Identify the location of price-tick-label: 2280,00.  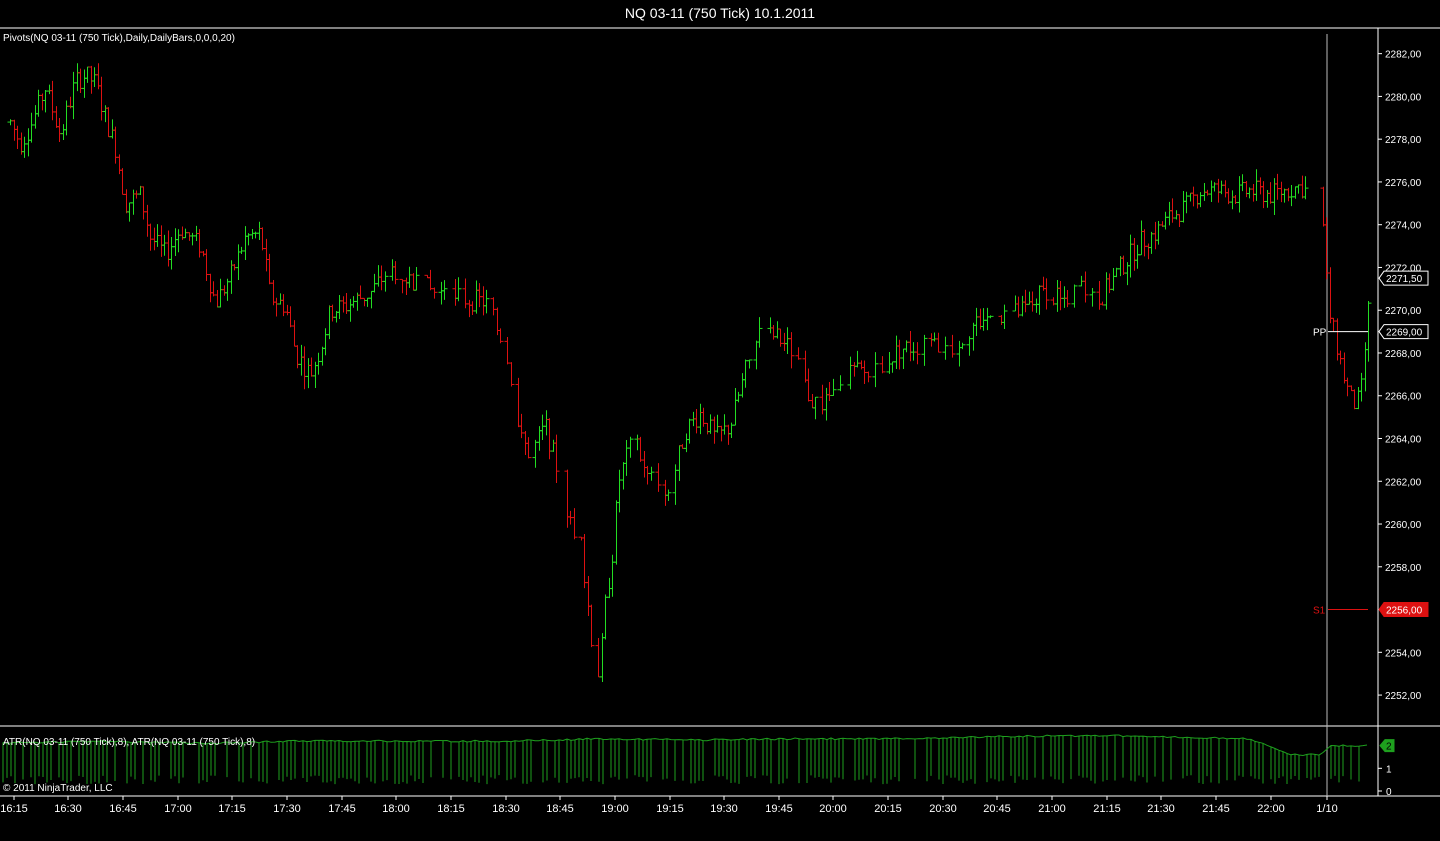
(1403, 97).